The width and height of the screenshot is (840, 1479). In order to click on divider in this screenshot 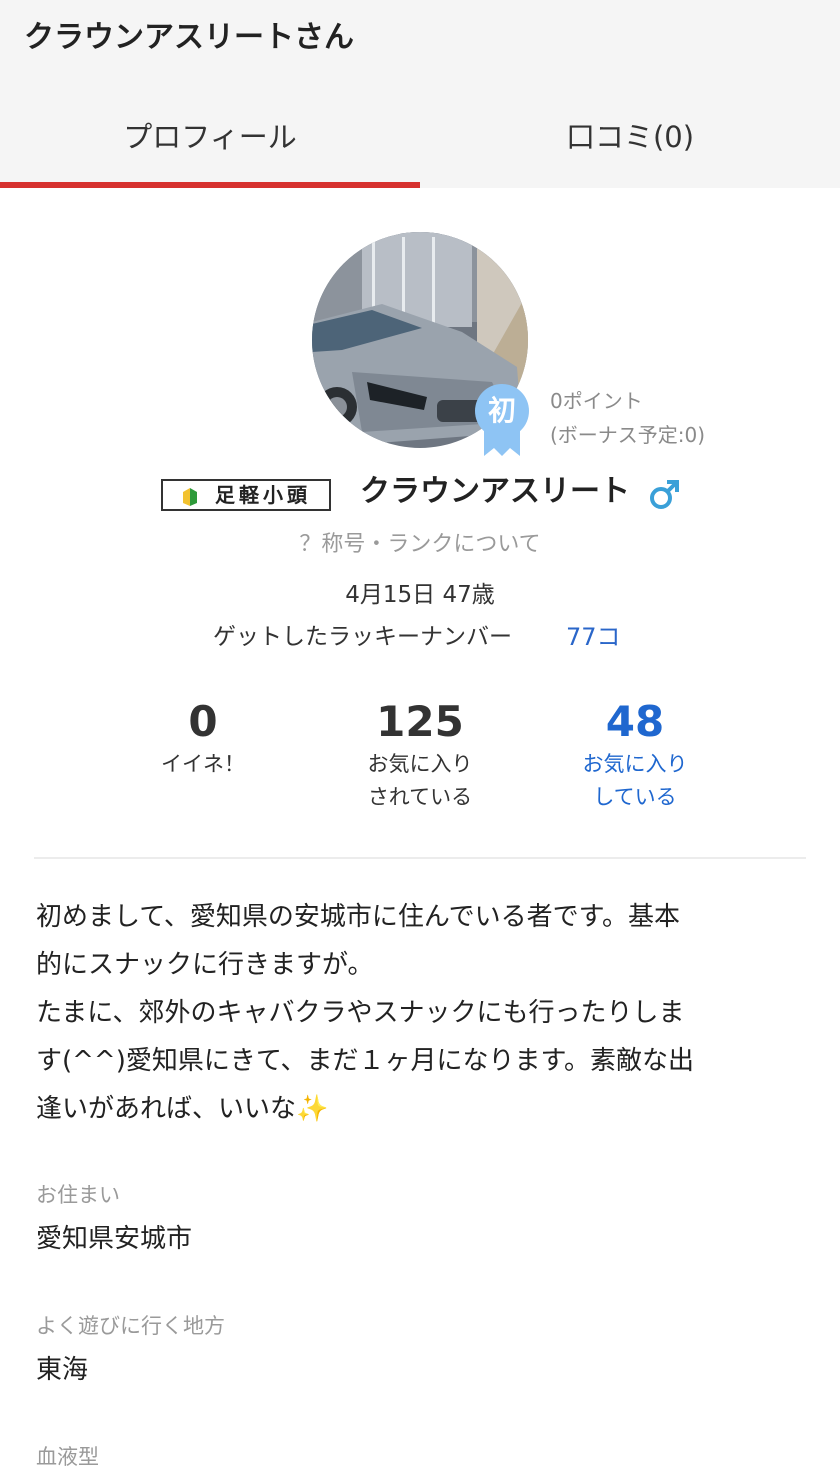, I will do `click(420, 858)`.